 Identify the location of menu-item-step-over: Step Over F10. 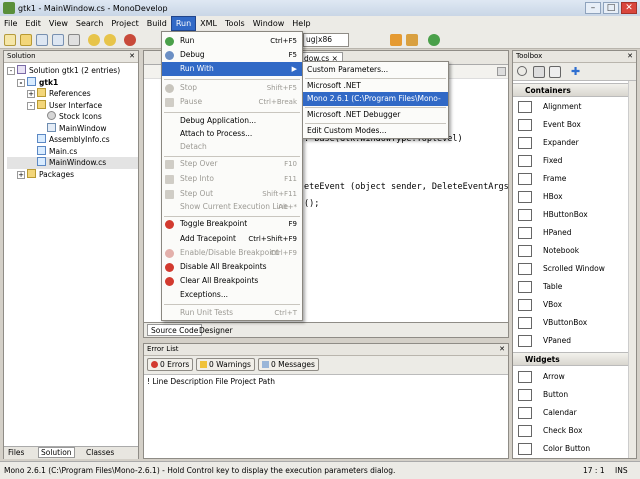
(232, 164).